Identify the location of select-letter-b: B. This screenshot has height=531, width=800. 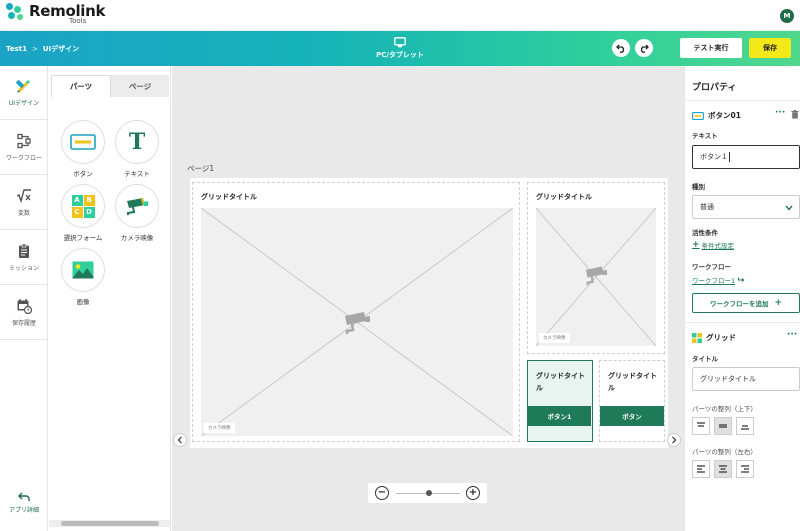
(89, 200).